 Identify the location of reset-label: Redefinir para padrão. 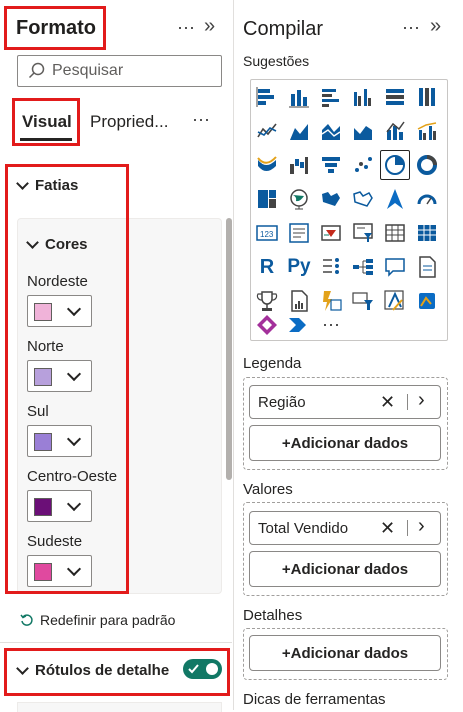
(108, 620).